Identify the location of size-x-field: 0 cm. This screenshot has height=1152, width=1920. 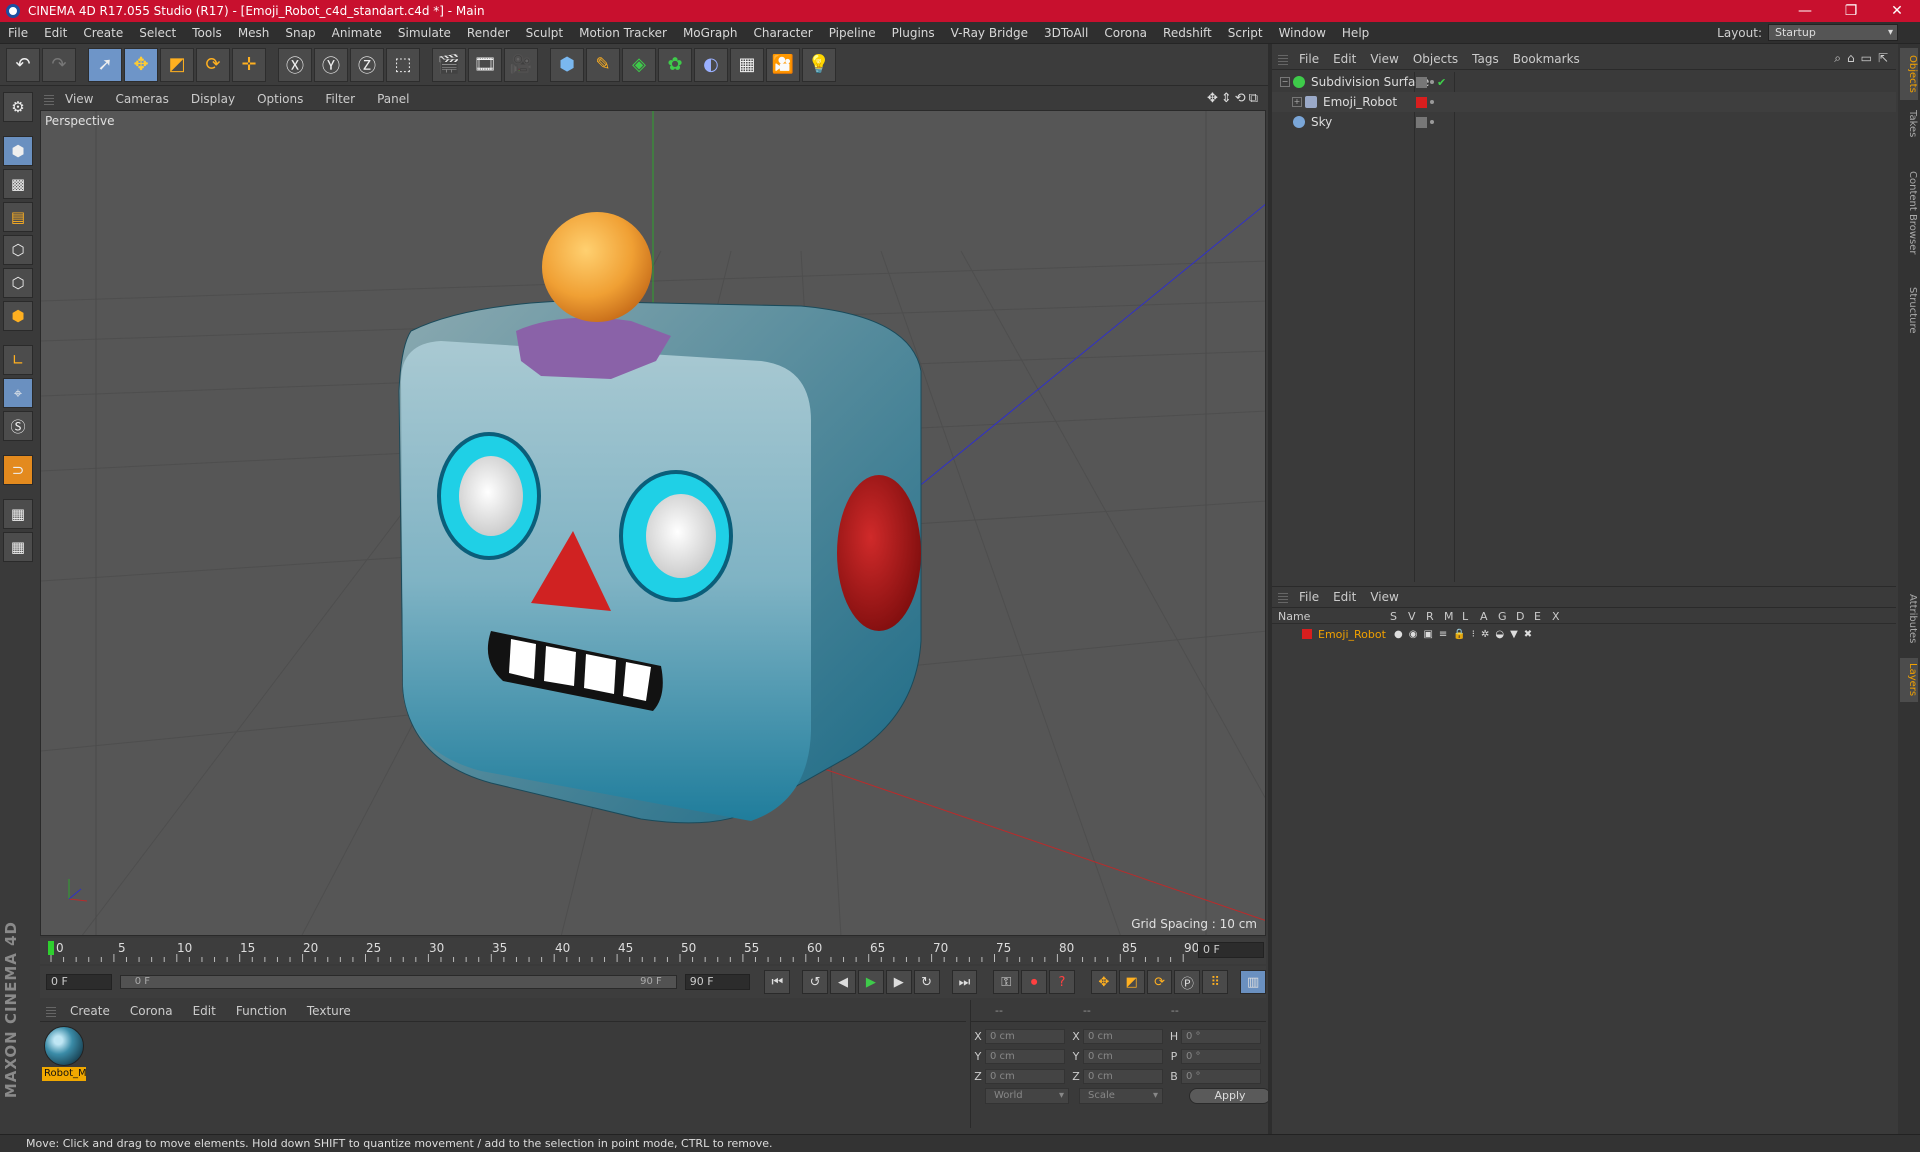
(1123, 1036).